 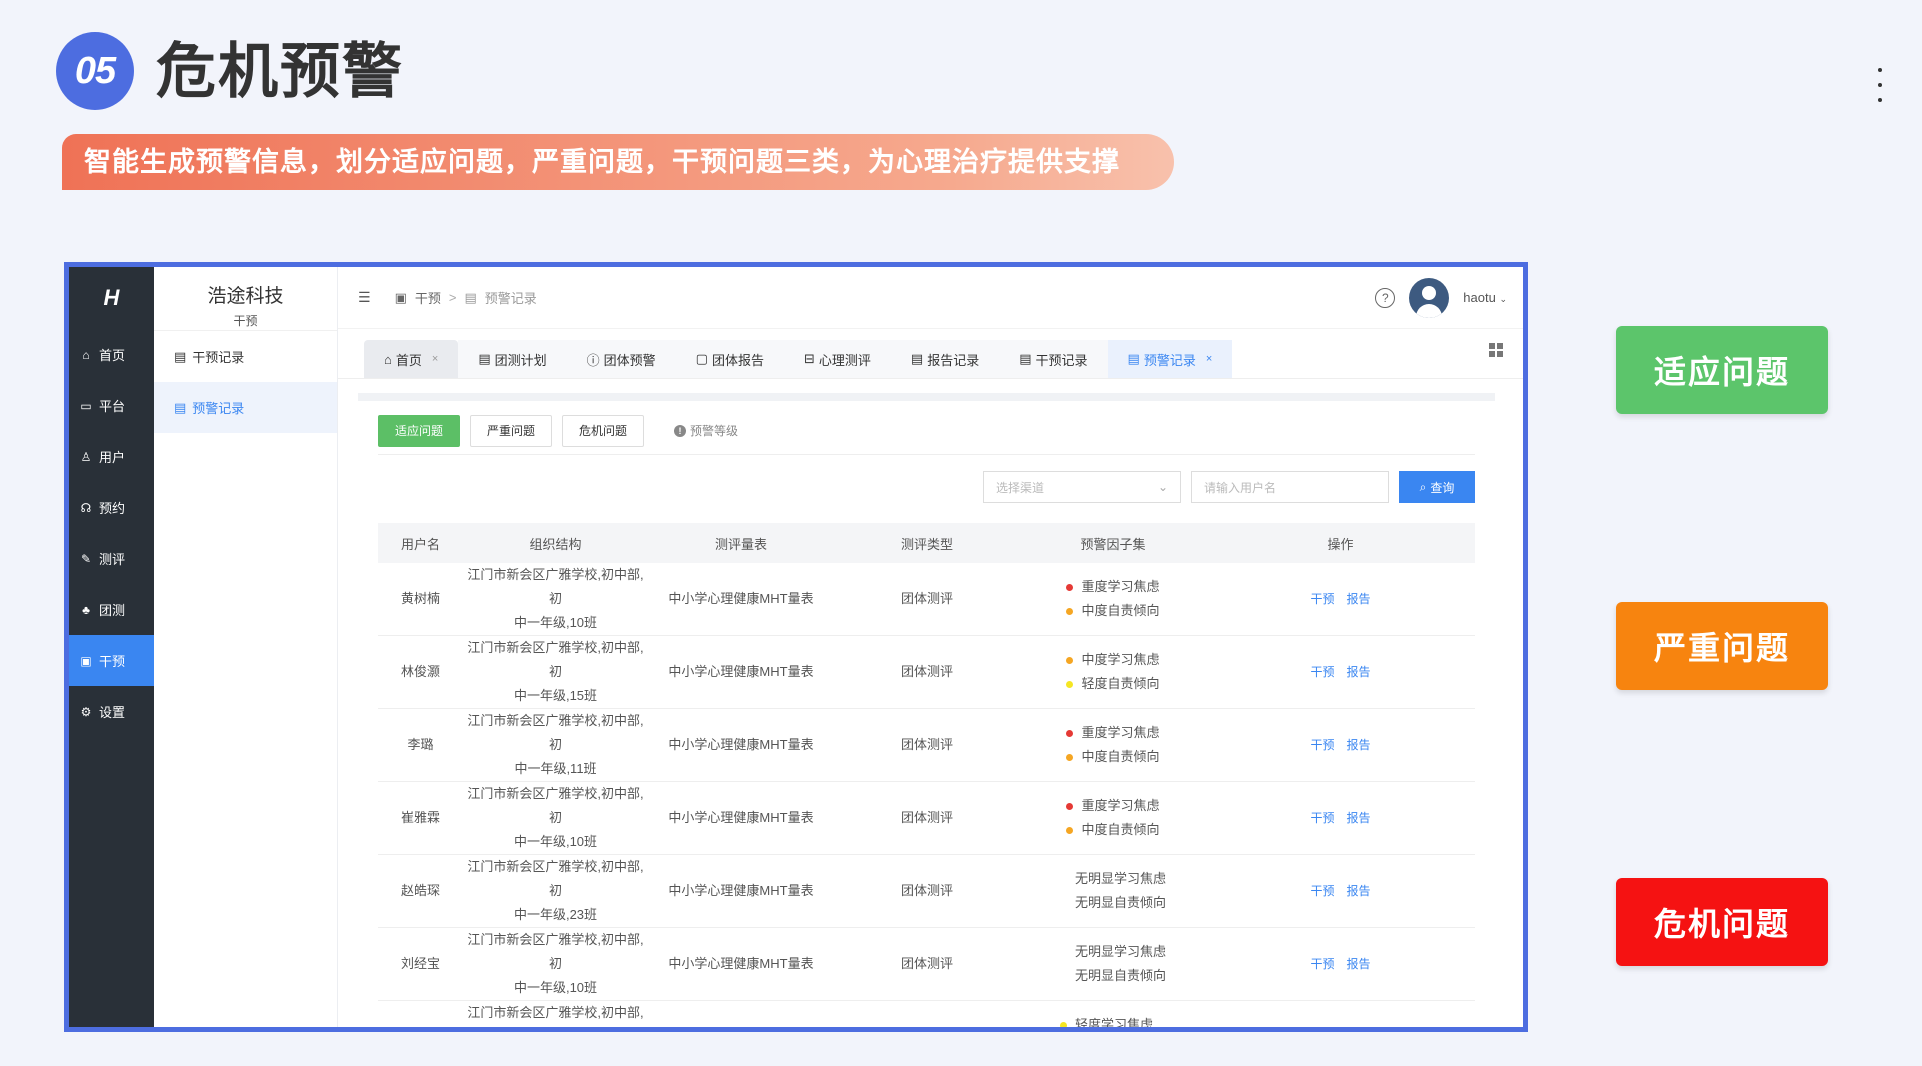 What do you see at coordinates (741, 543) in the screenshot?
I see `column-header: 测评量表` at bounding box center [741, 543].